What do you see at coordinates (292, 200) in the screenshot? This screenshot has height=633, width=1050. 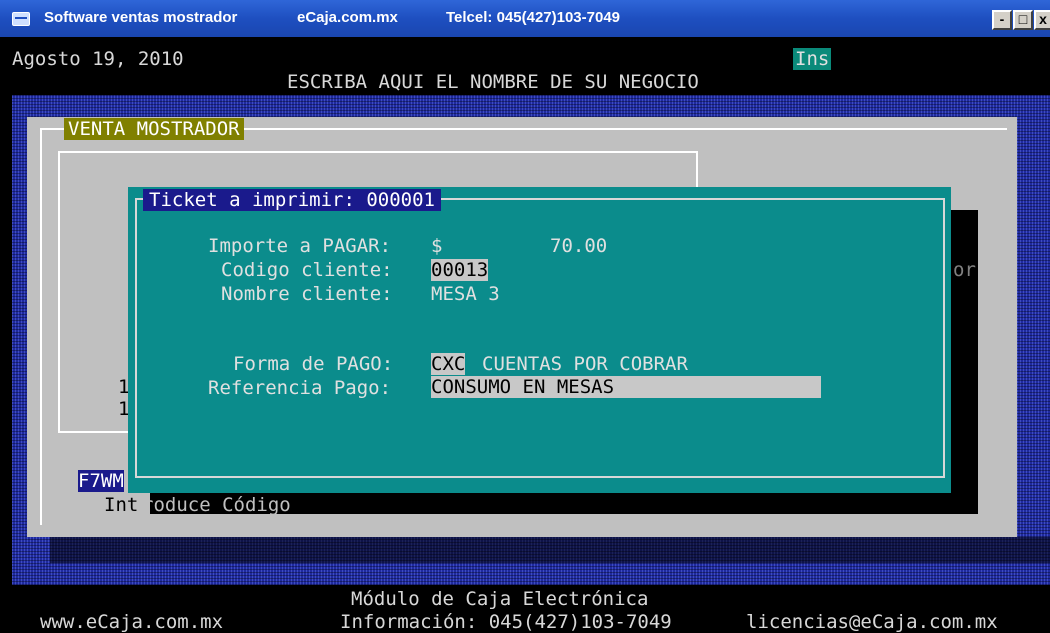 I see `dialog-title: Ticket a imprimir: 000001` at bounding box center [292, 200].